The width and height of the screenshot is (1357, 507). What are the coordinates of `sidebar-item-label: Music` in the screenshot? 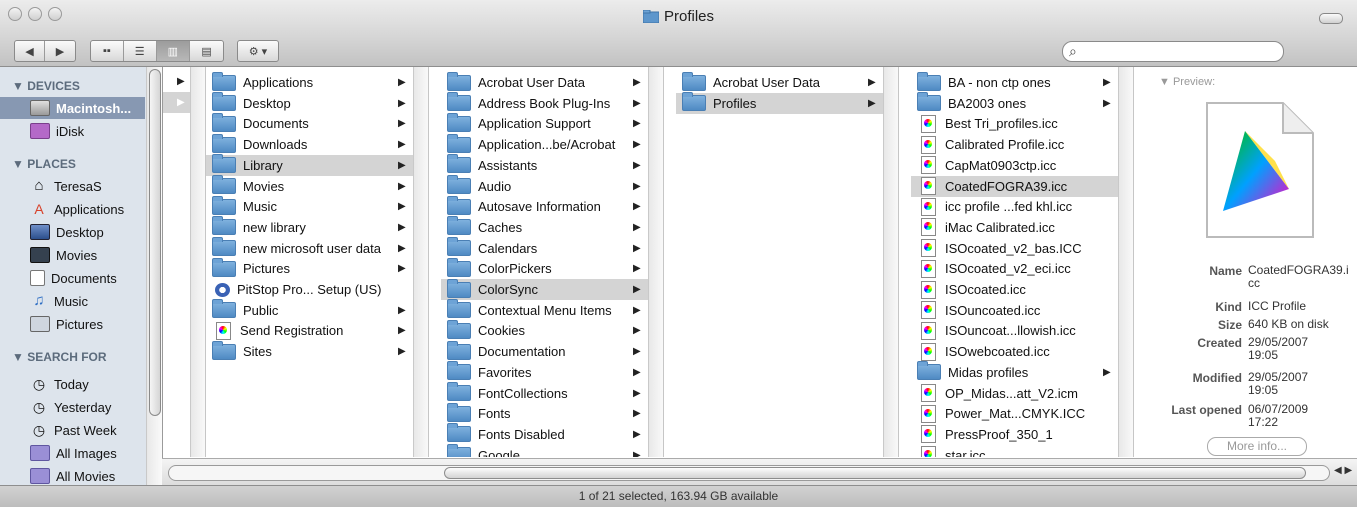 It's located at (71, 301).